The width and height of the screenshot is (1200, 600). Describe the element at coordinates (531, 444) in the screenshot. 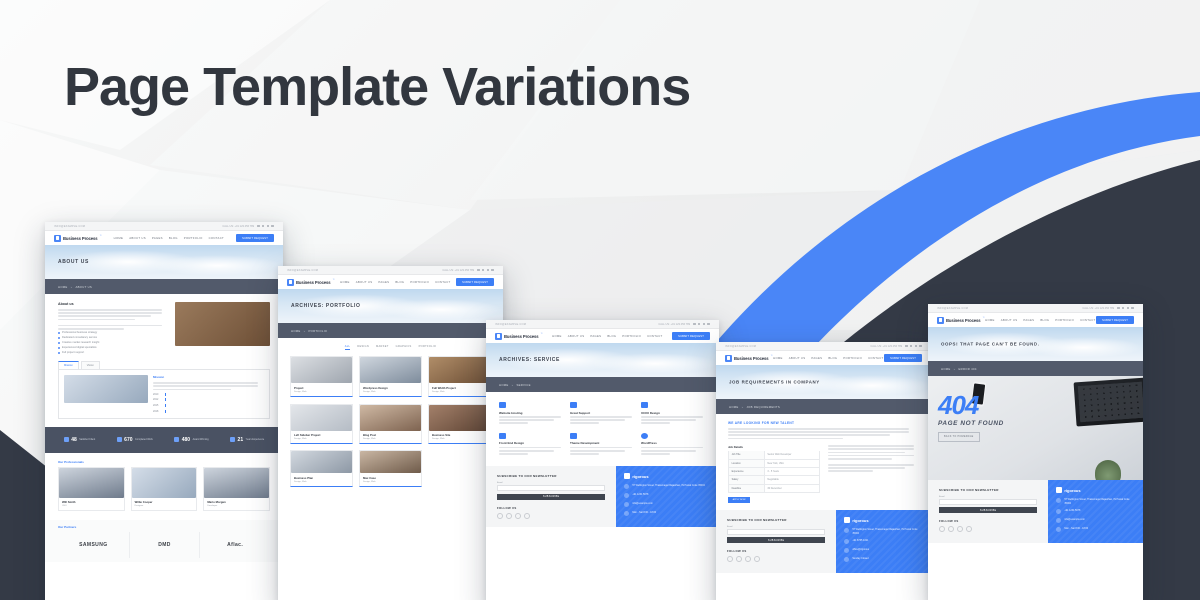

I see `service-card: Front End Design` at that location.